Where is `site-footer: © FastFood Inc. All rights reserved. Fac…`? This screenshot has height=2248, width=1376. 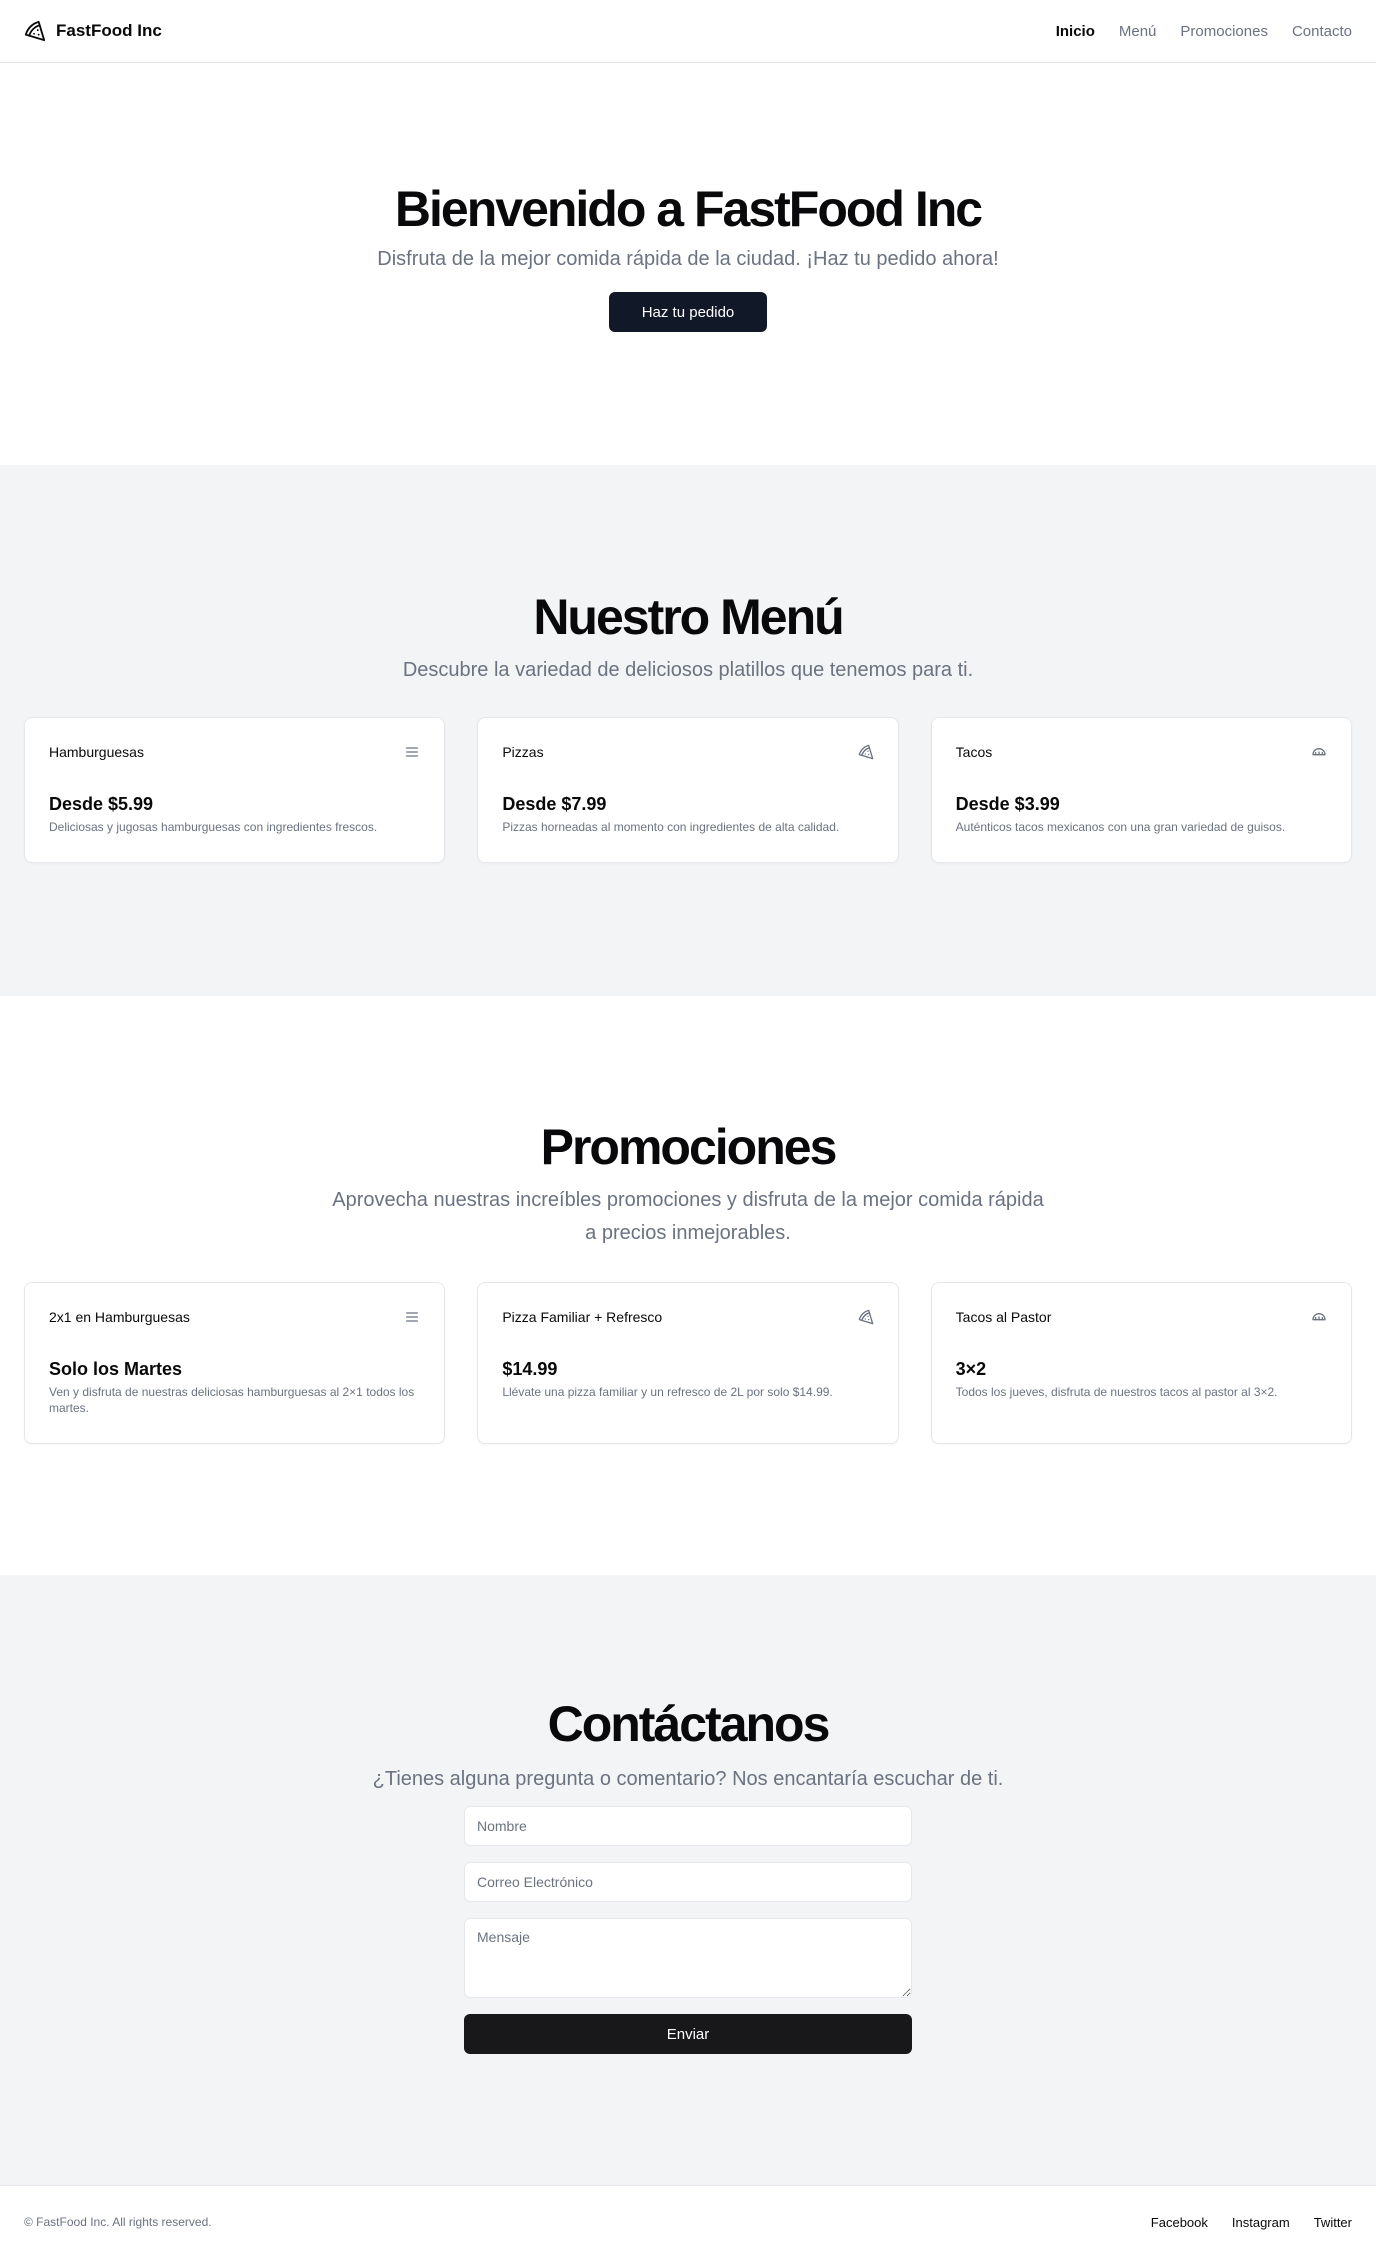
site-footer: © FastFood Inc. All rights reserved. Fac… is located at coordinates (688, 2216).